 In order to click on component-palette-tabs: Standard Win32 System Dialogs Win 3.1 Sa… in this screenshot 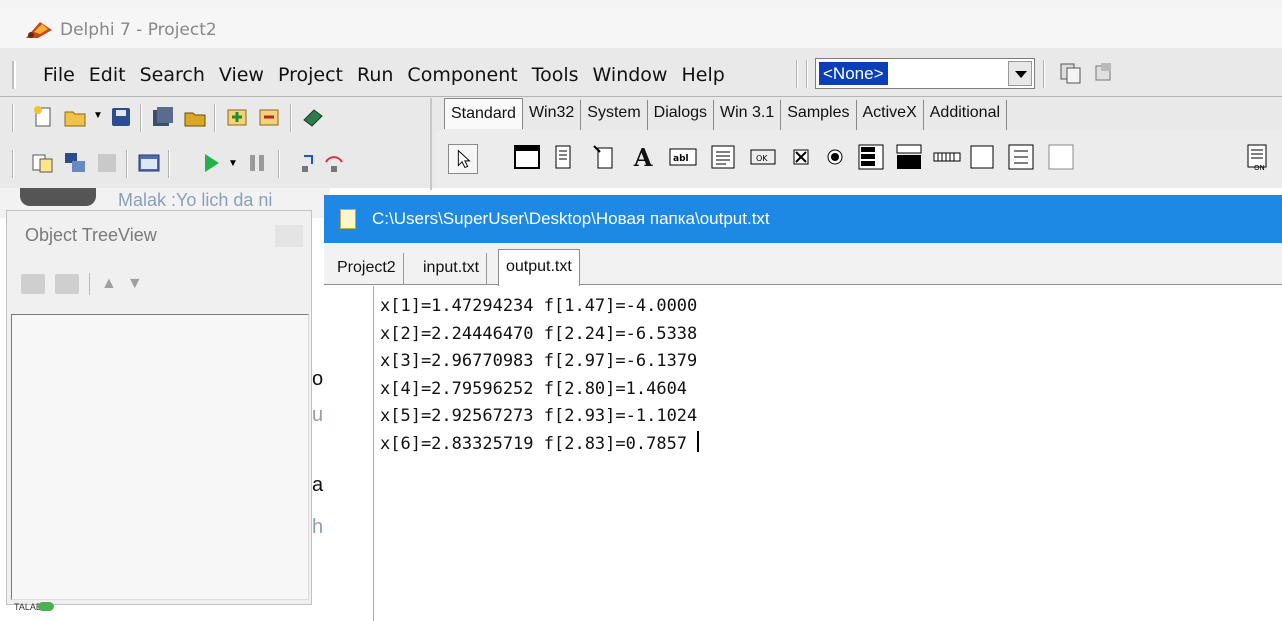, I will do `click(726, 114)`.